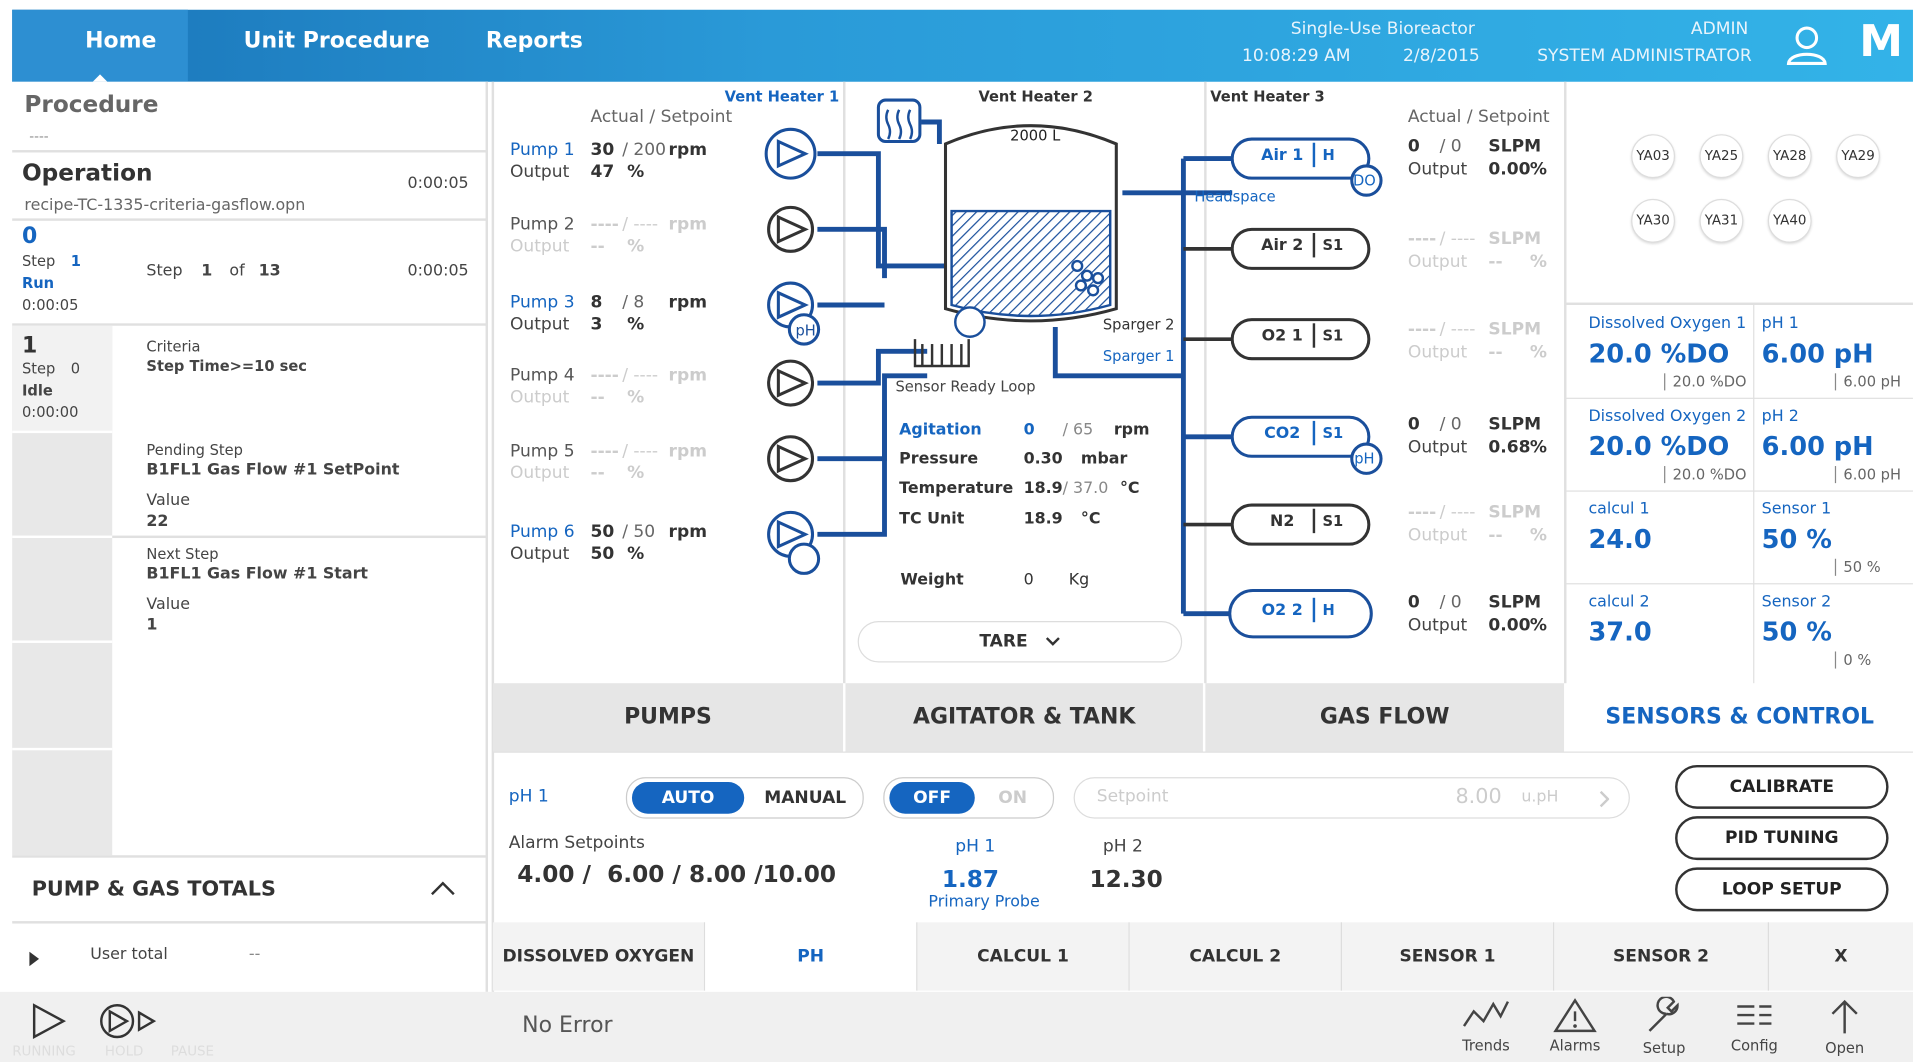 The width and height of the screenshot is (1913, 1062). I want to click on pump-output-label: Output, so click(539, 397).